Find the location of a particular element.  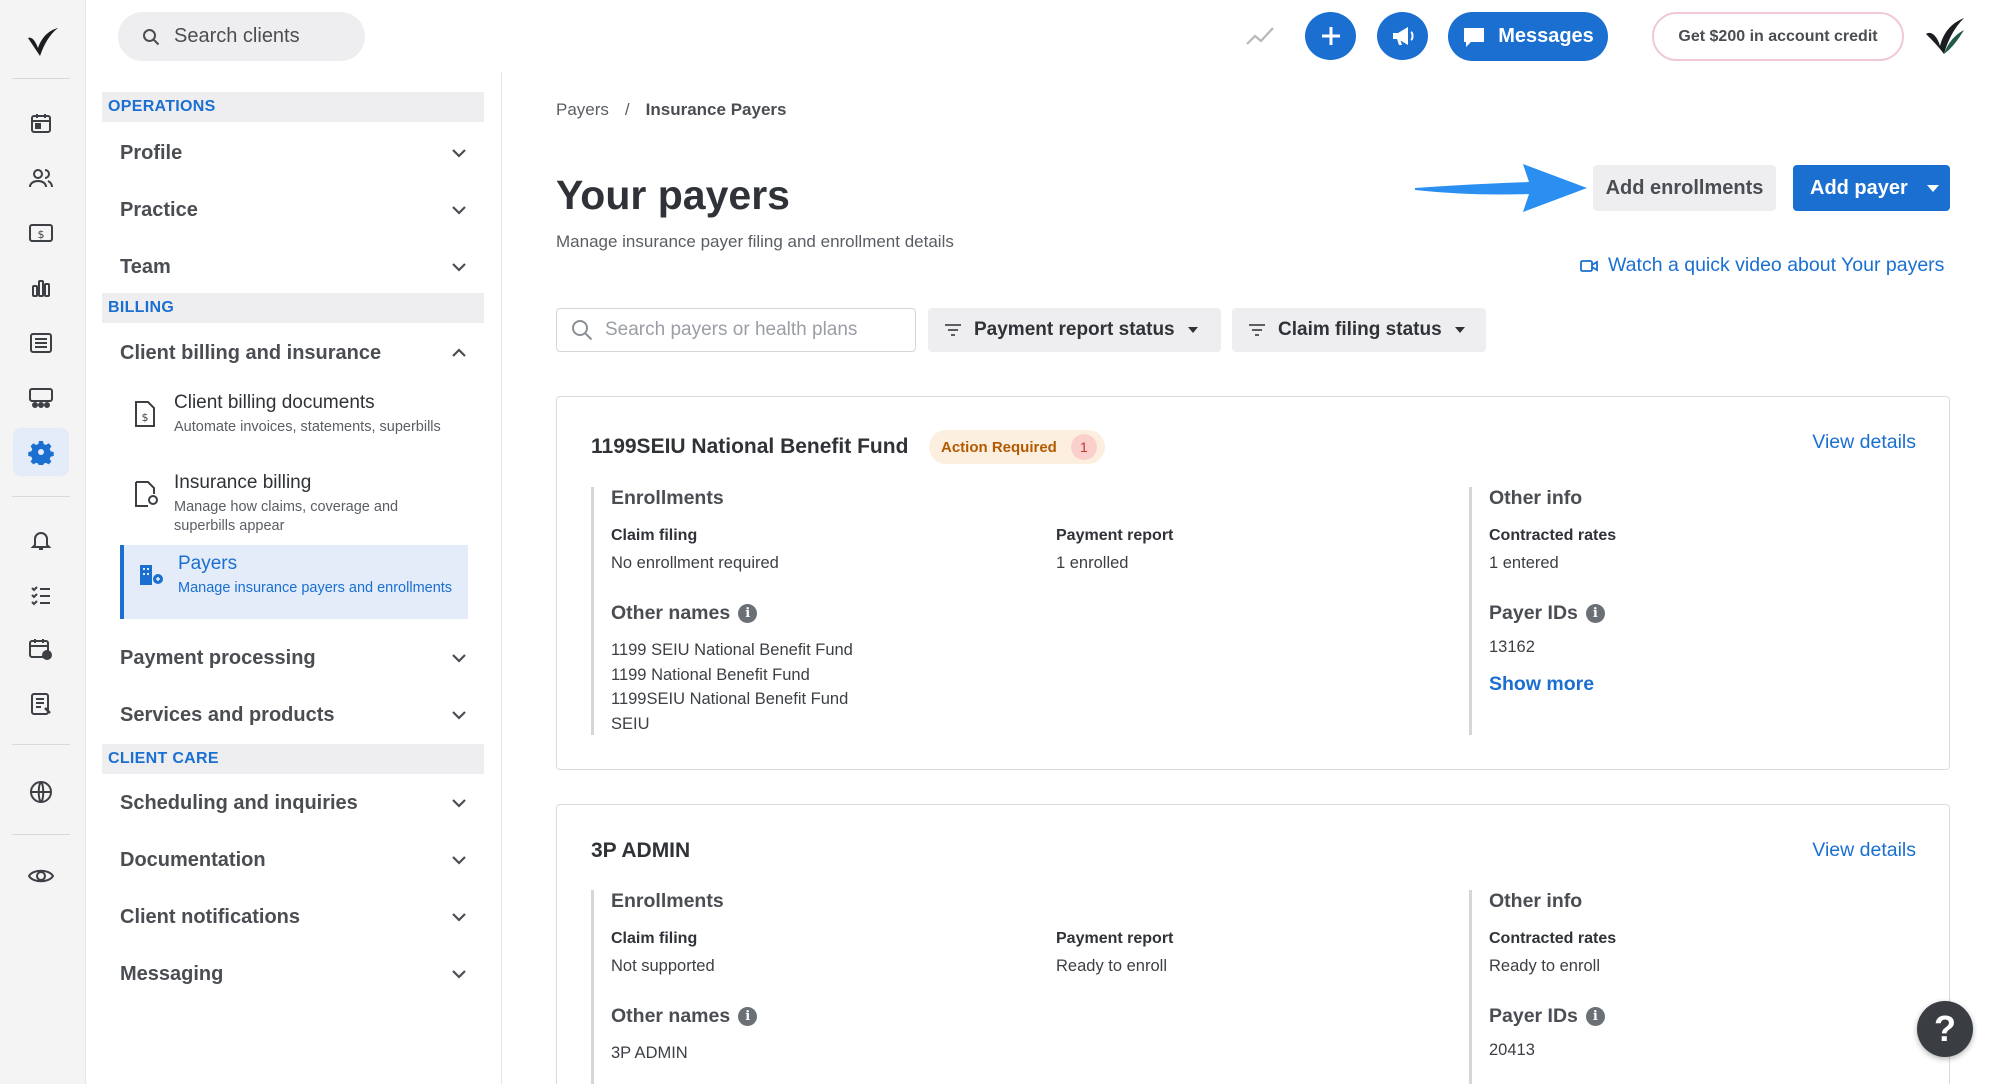

payer-search-placeholder: Search payers or health plans is located at coordinates (731, 329).